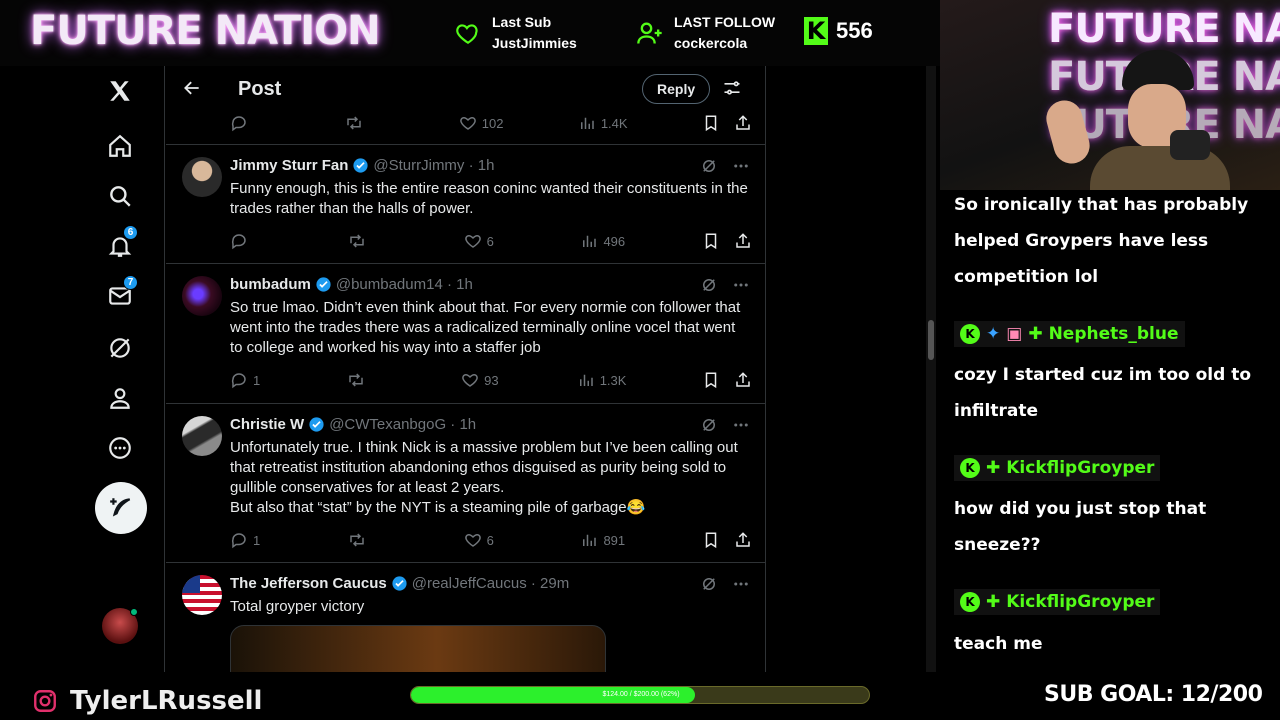 The width and height of the screenshot is (1280, 720). I want to click on add-user-icon, so click(649, 33).